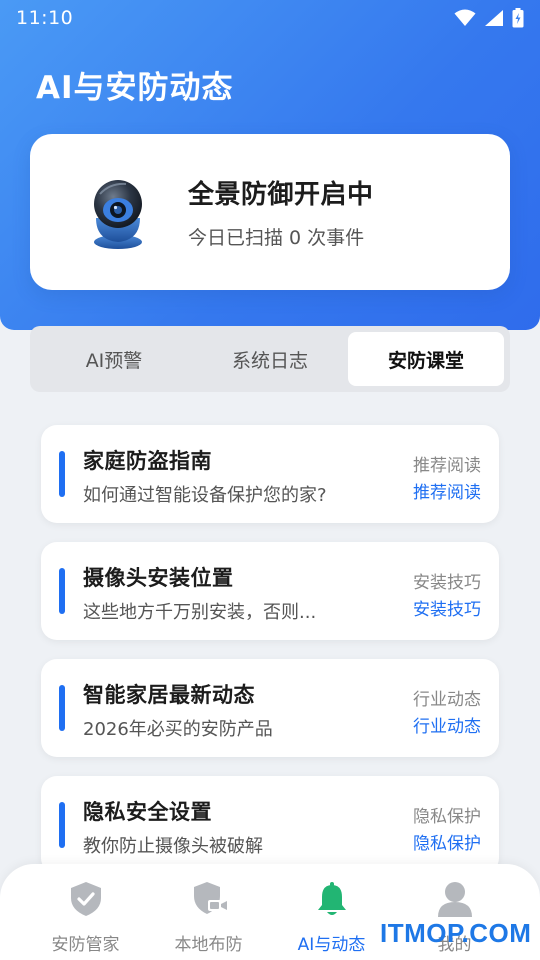 The height and width of the screenshot is (960, 540). I want to click on bell-icon, so click(331, 898).